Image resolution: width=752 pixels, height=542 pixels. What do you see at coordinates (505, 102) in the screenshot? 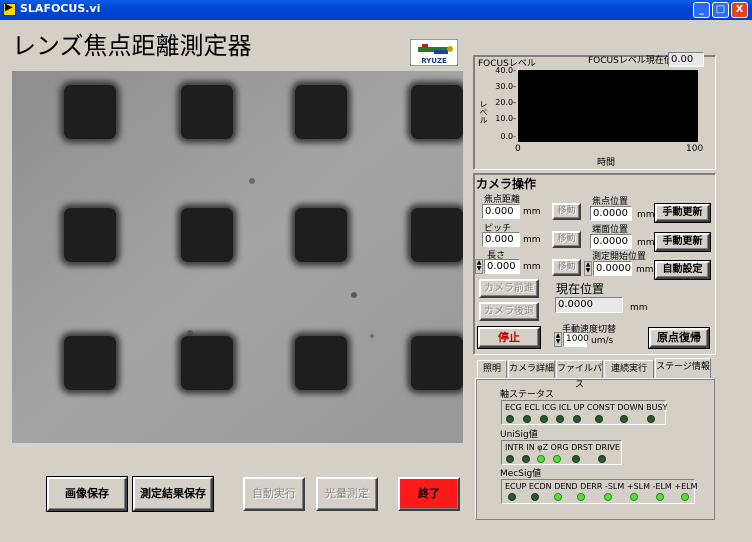
I see `y-tick: 20.0-` at bounding box center [505, 102].